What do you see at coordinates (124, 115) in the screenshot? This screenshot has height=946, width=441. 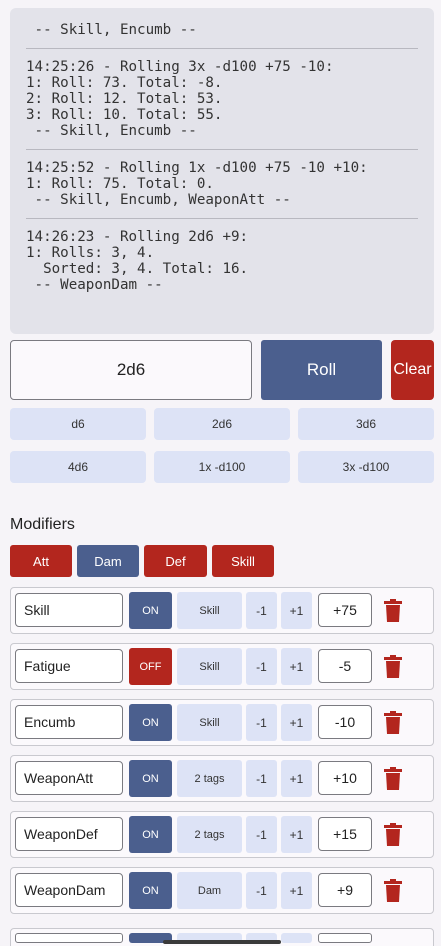 I see `log-line: 3: Roll: 10. Total: 55.` at bounding box center [124, 115].